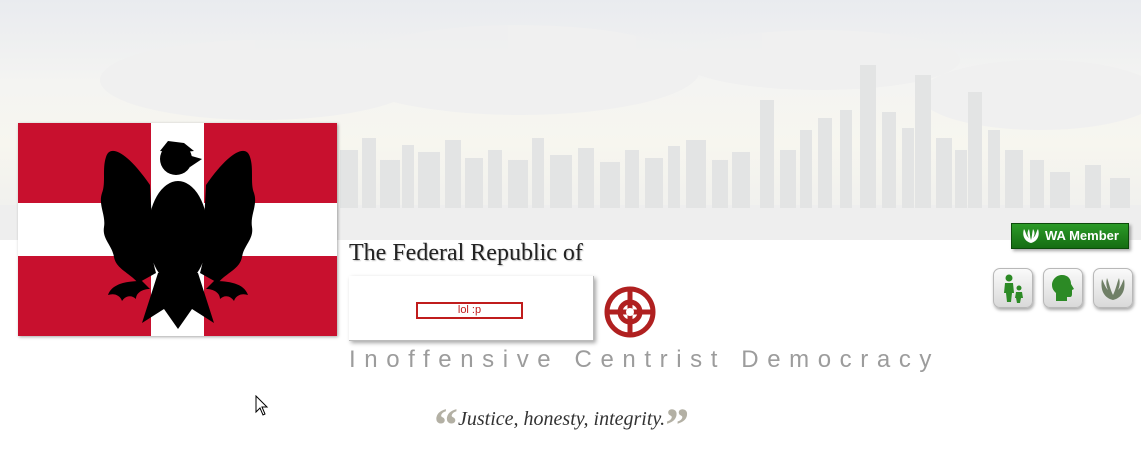  What do you see at coordinates (1031, 236) in the screenshot?
I see `laurel-icon` at bounding box center [1031, 236].